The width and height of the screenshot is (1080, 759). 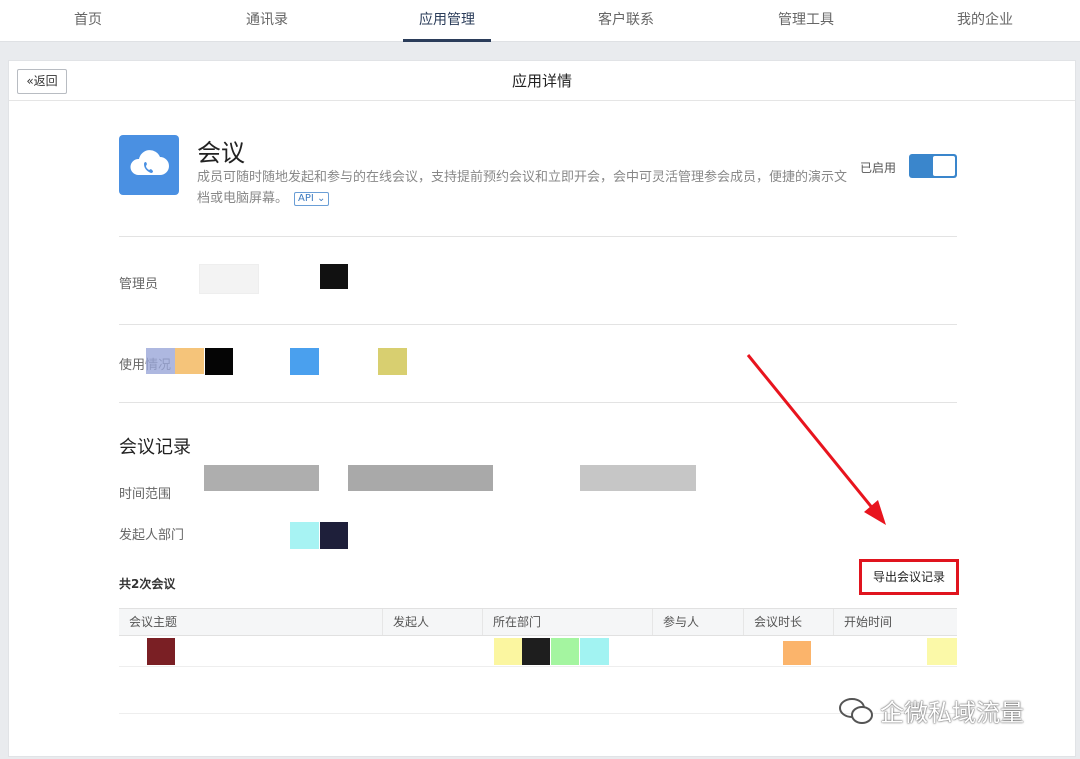 I want to click on watermark-text: 企微私域流量, so click(x=952, y=713).